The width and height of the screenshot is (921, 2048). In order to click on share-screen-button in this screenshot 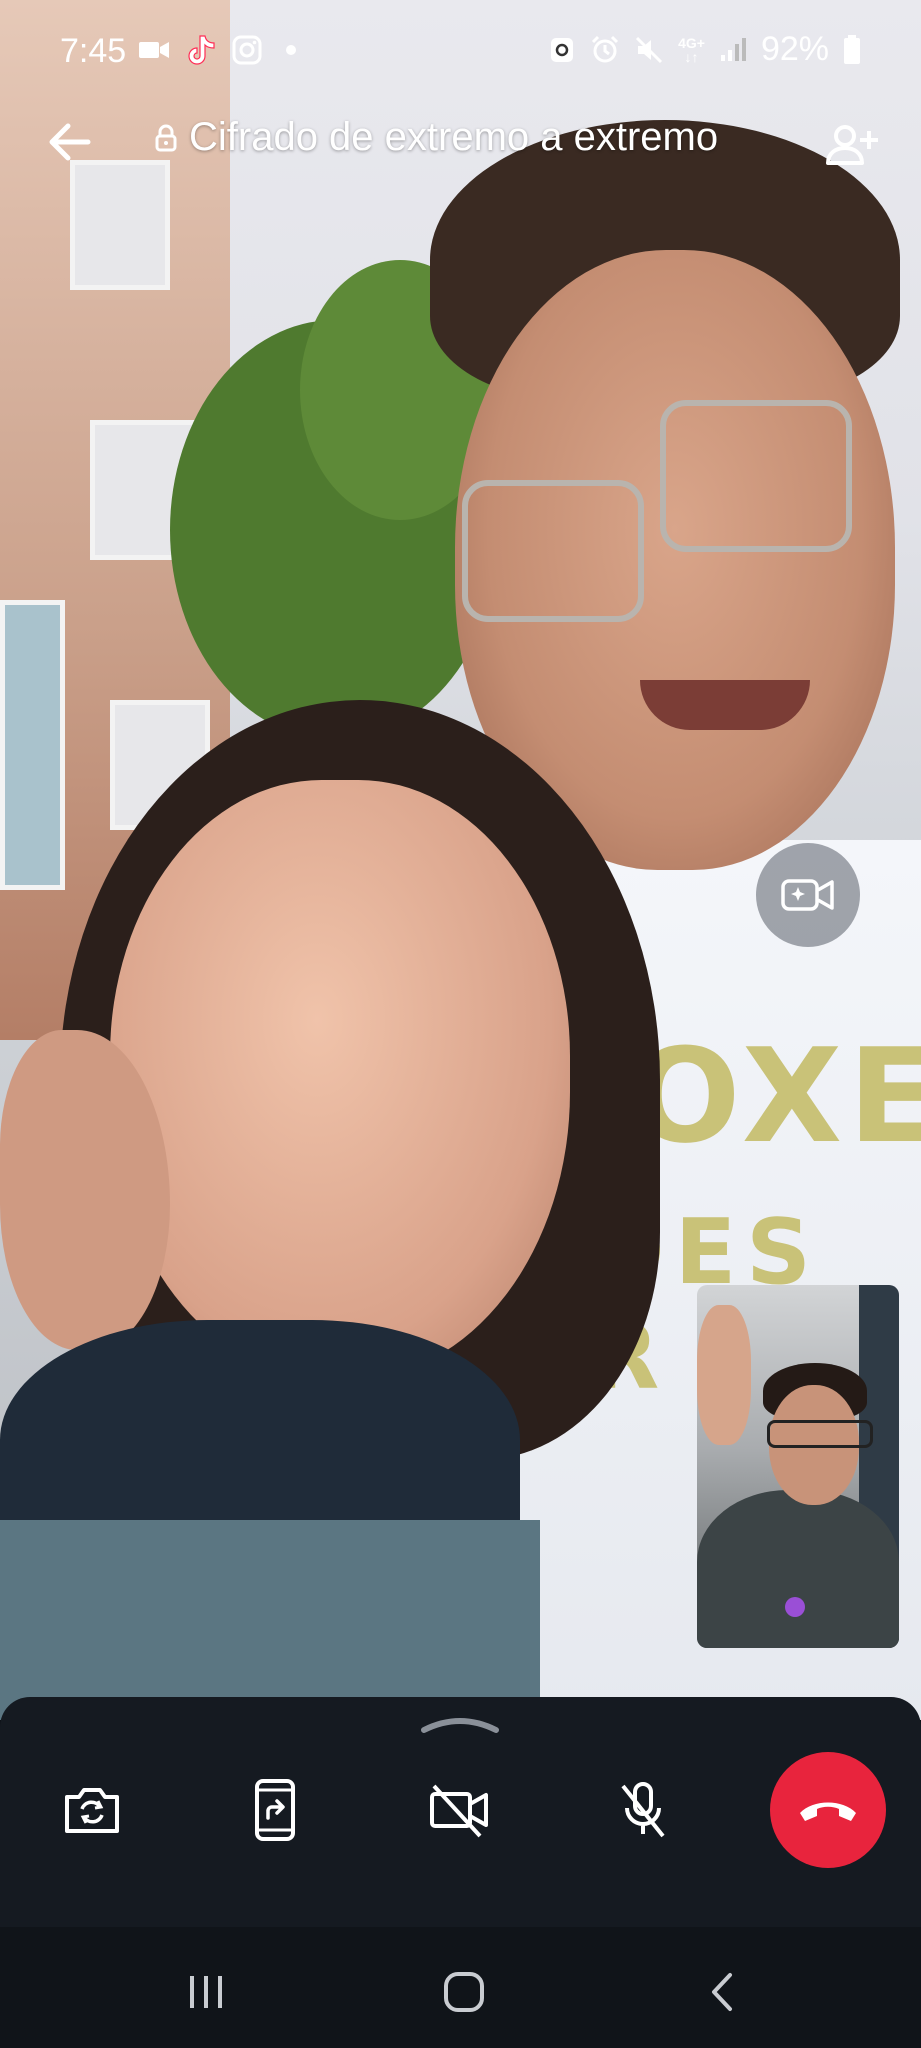, I will do `click(275, 1810)`.